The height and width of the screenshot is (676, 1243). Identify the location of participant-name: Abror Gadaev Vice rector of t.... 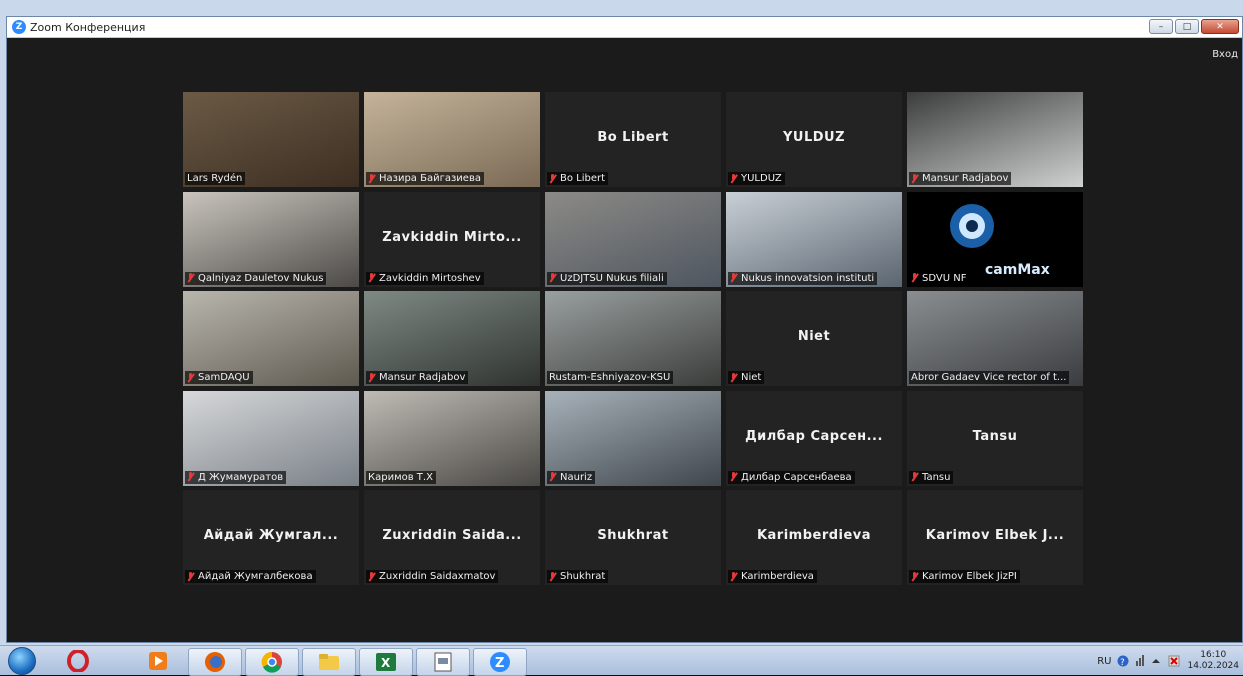
(989, 377).